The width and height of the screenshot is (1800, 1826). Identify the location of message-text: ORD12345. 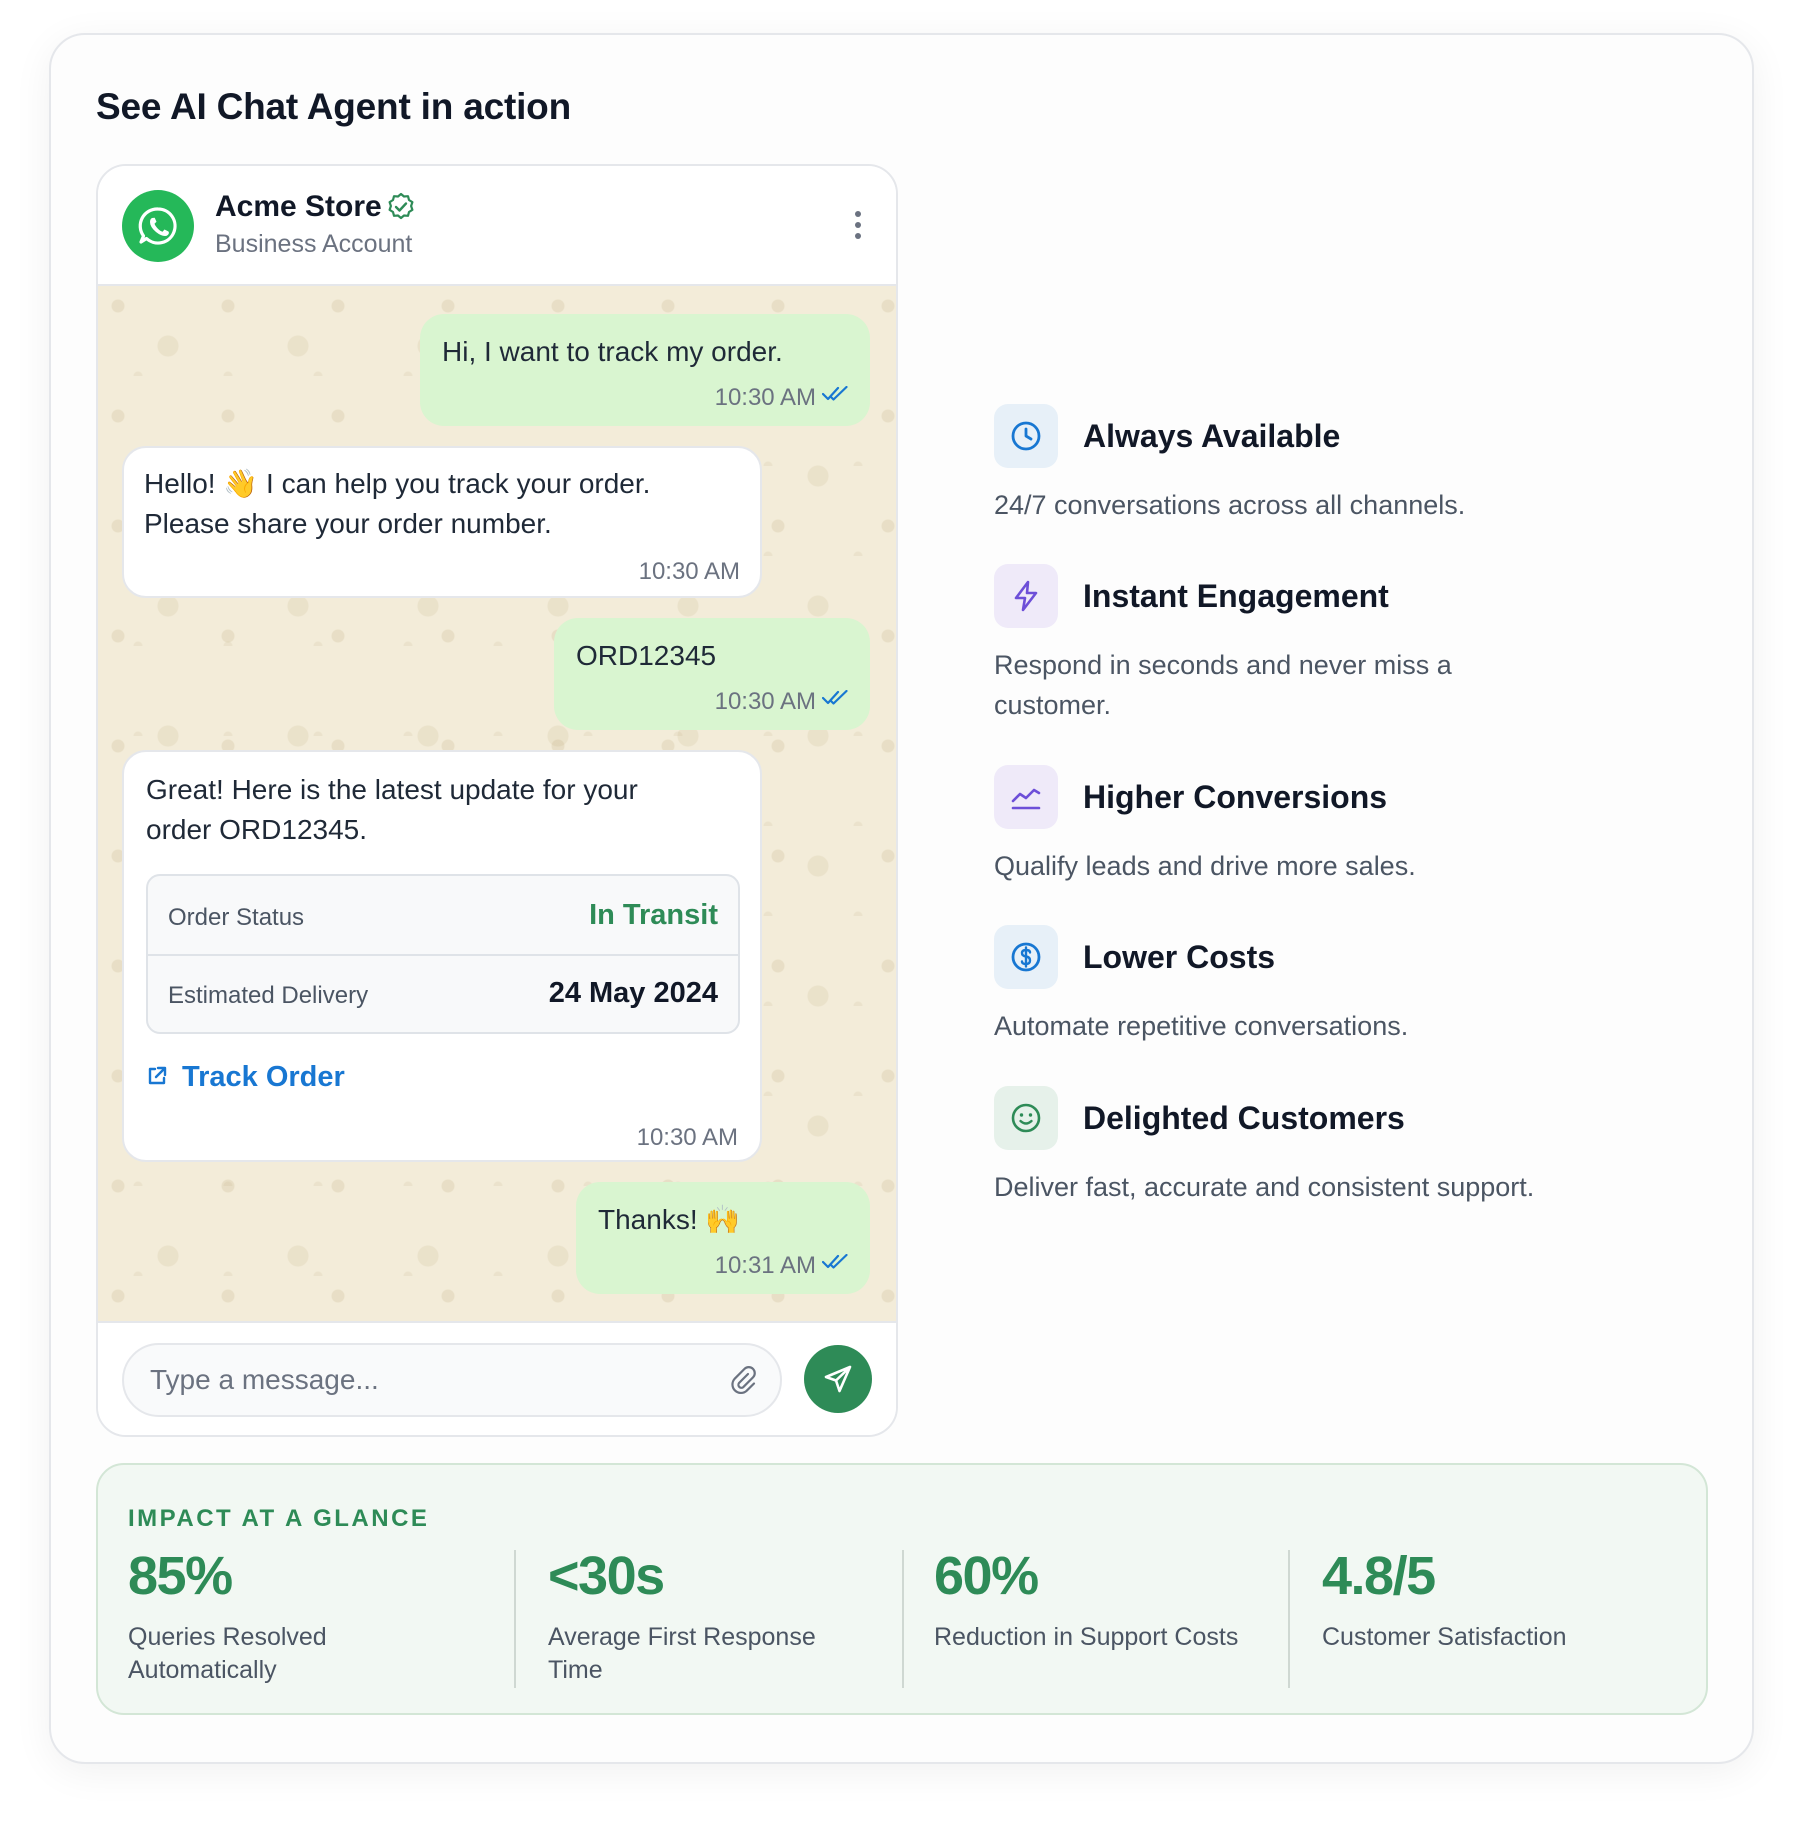
(646, 655).